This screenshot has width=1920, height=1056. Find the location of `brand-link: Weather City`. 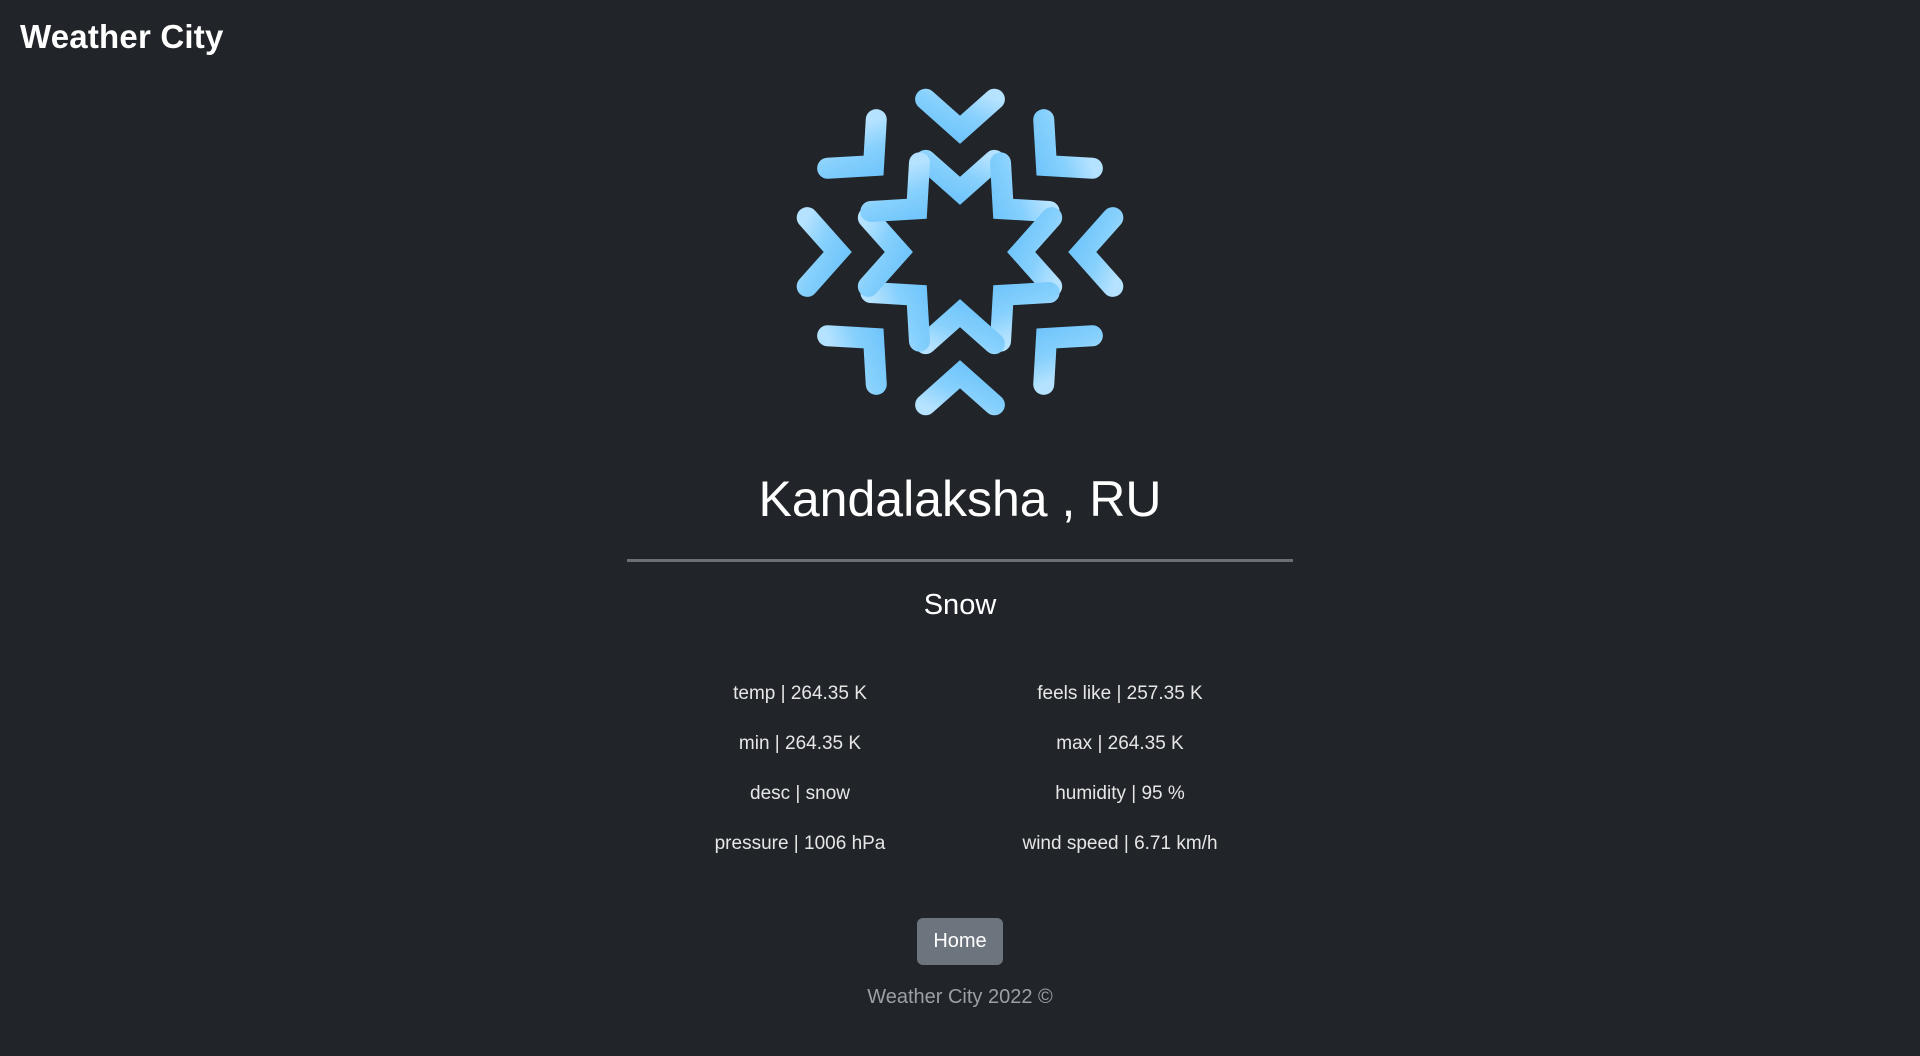

brand-link: Weather City is located at coordinates (122, 37).